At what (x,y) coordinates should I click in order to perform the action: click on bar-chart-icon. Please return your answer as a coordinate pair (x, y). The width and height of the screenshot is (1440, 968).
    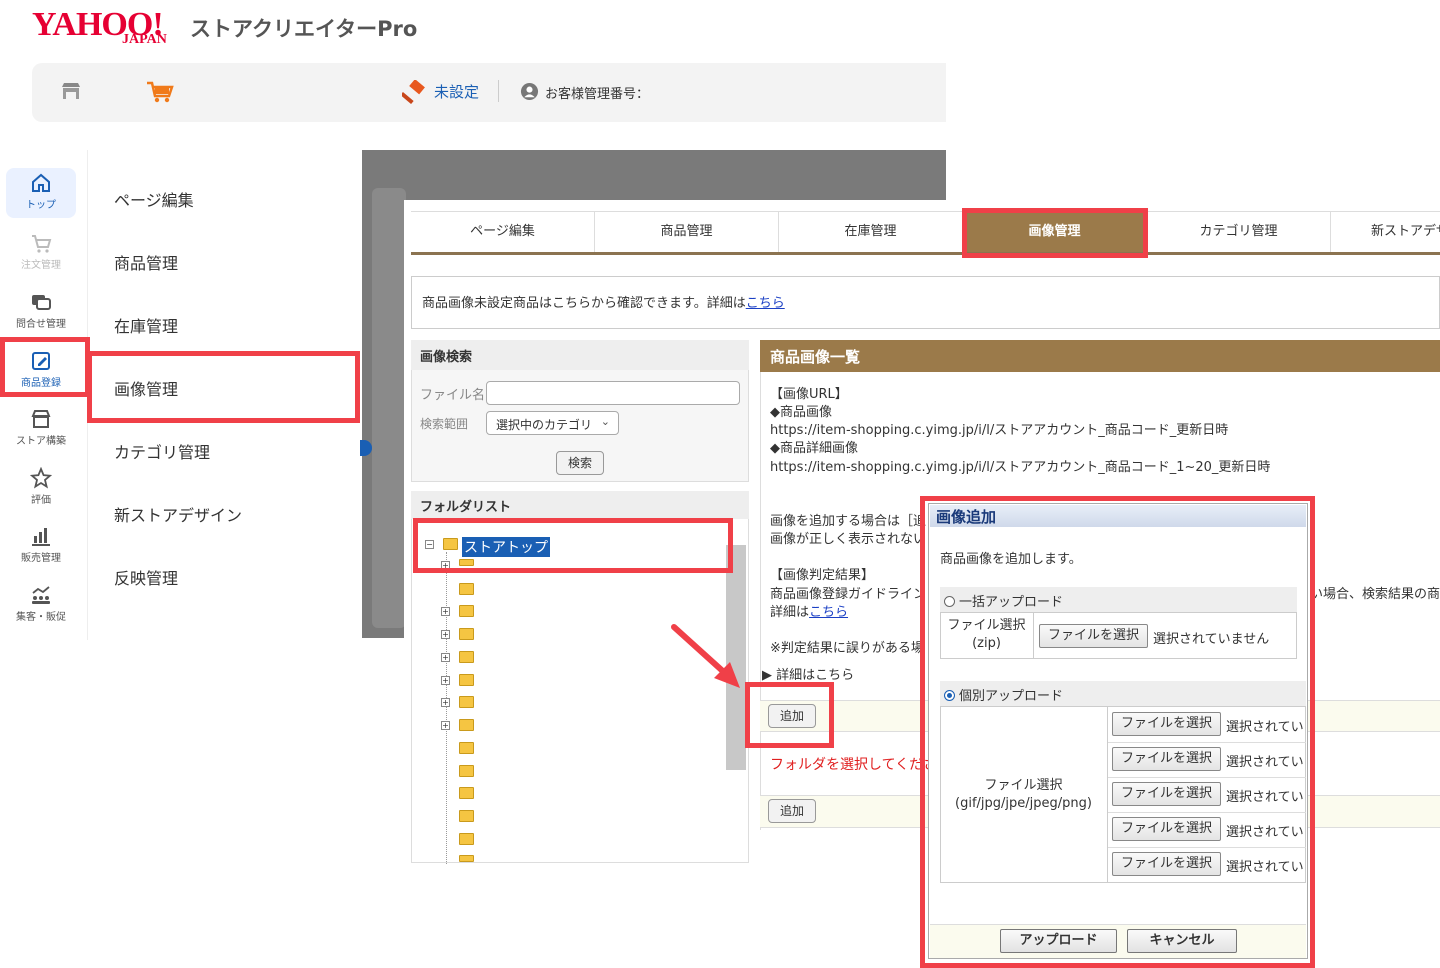
    Looking at the image, I should click on (41, 537).